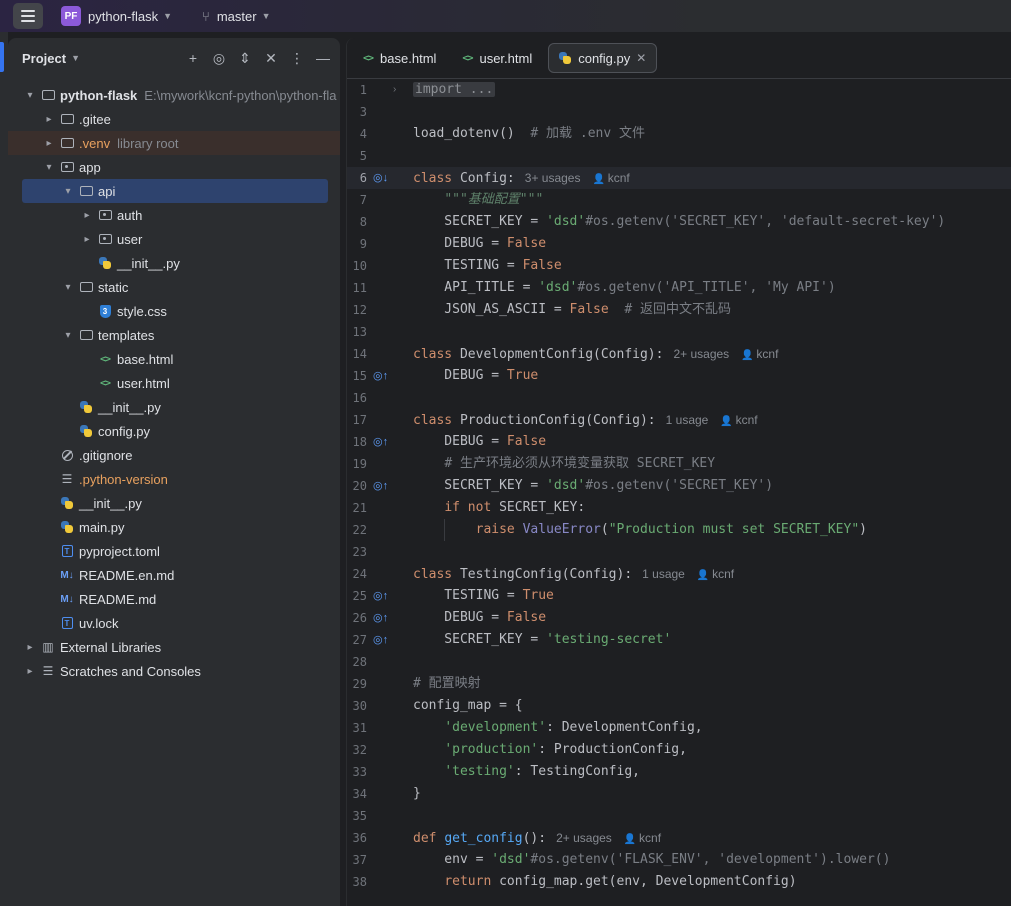  Describe the element at coordinates (123, 16) in the screenshot. I see `project-switcher: python-flask` at that location.